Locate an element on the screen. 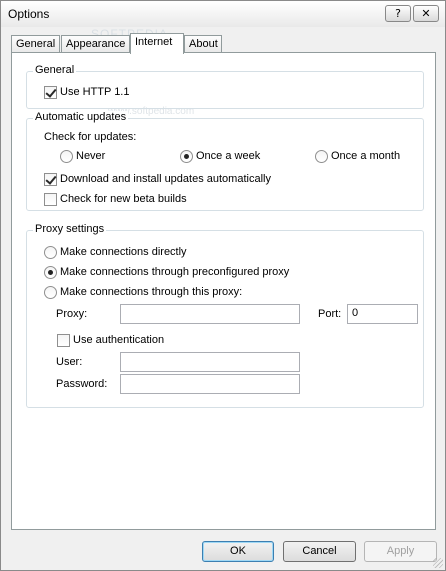 The height and width of the screenshot is (571, 446). user-label: User: is located at coordinates (69, 362).